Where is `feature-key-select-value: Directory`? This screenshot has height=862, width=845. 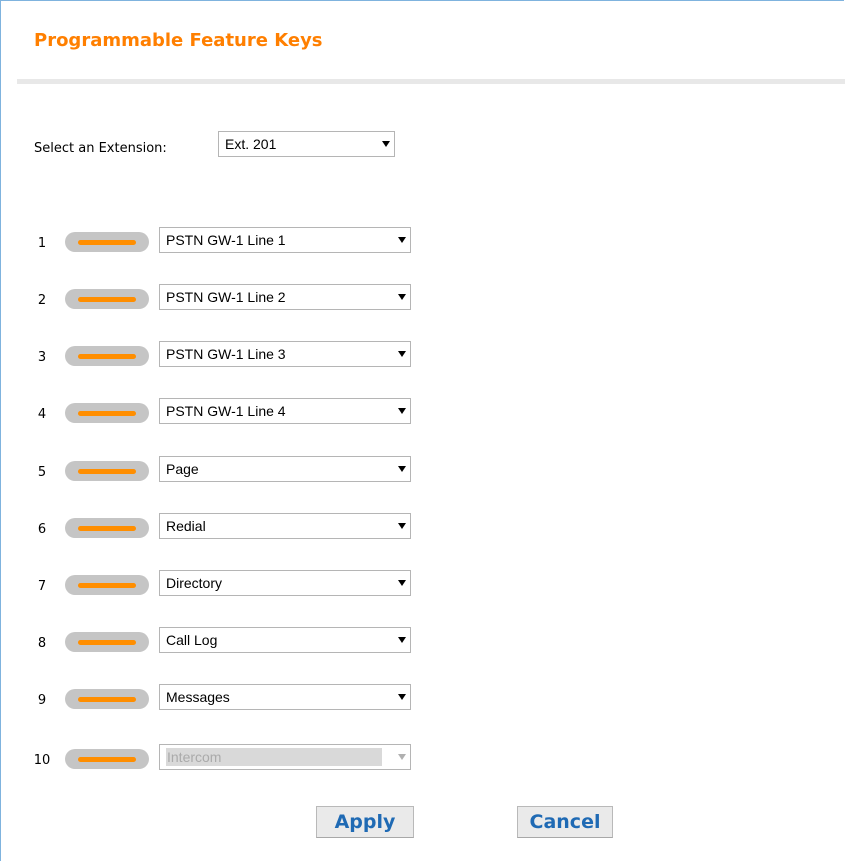 feature-key-select-value: Directory is located at coordinates (194, 583).